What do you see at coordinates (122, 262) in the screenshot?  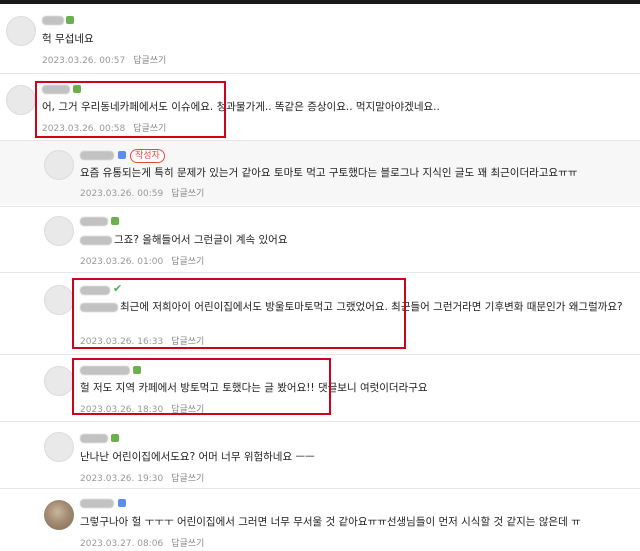 I see `comment-date: 2023.03.26. 01:00` at bounding box center [122, 262].